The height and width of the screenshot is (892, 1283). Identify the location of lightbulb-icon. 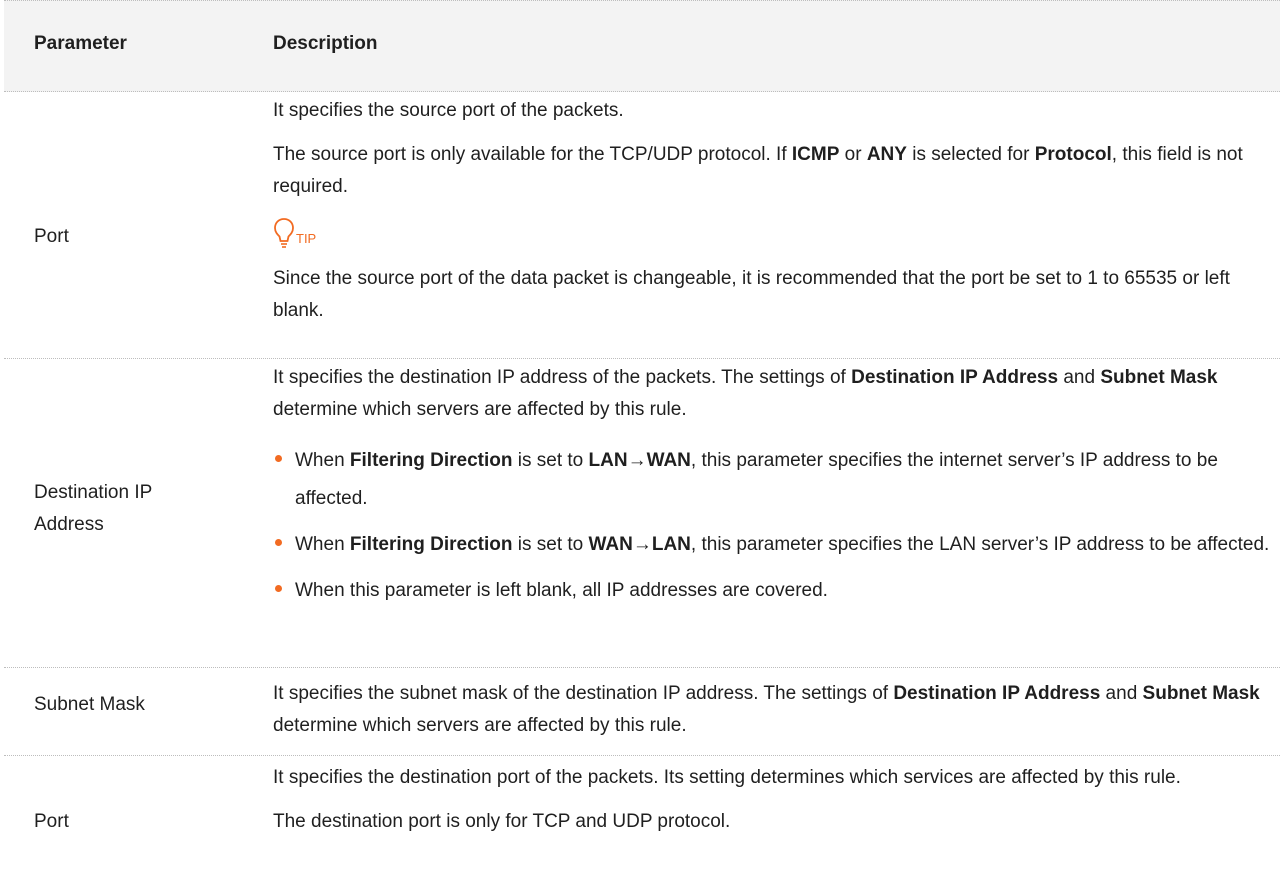
(284, 233).